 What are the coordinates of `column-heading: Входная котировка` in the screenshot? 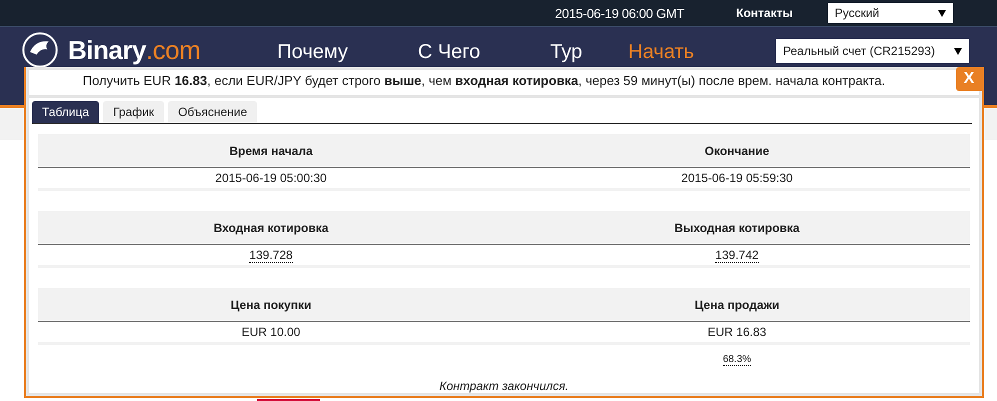 It's located at (271, 227).